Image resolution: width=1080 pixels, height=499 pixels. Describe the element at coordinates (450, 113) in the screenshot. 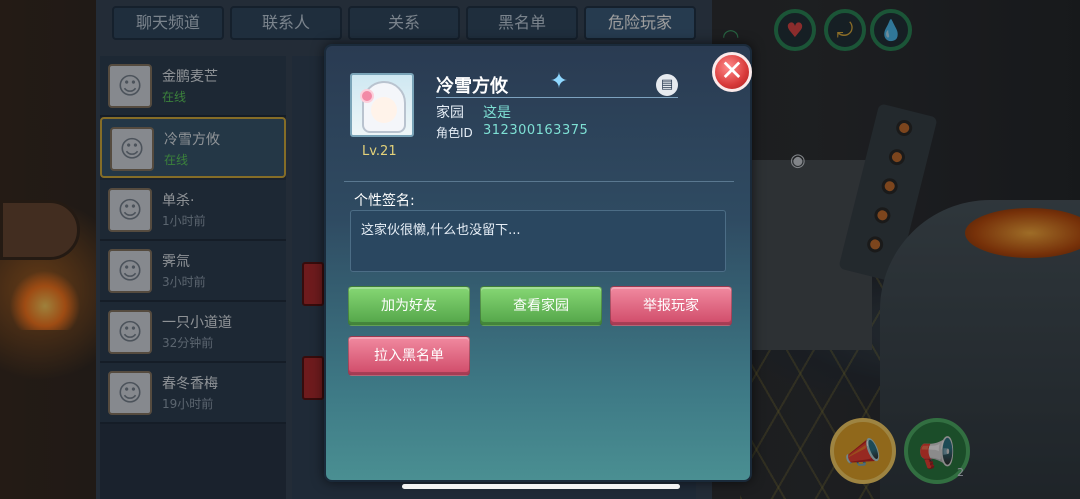

I see `home-label: 家园` at that location.